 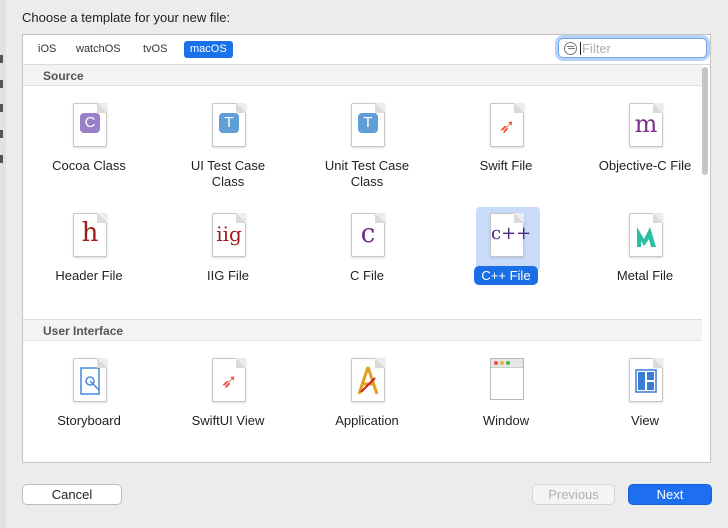 What do you see at coordinates (705, 263) in the screenshot?
I see `template-scrollbar` at bounding box center [705, 263].